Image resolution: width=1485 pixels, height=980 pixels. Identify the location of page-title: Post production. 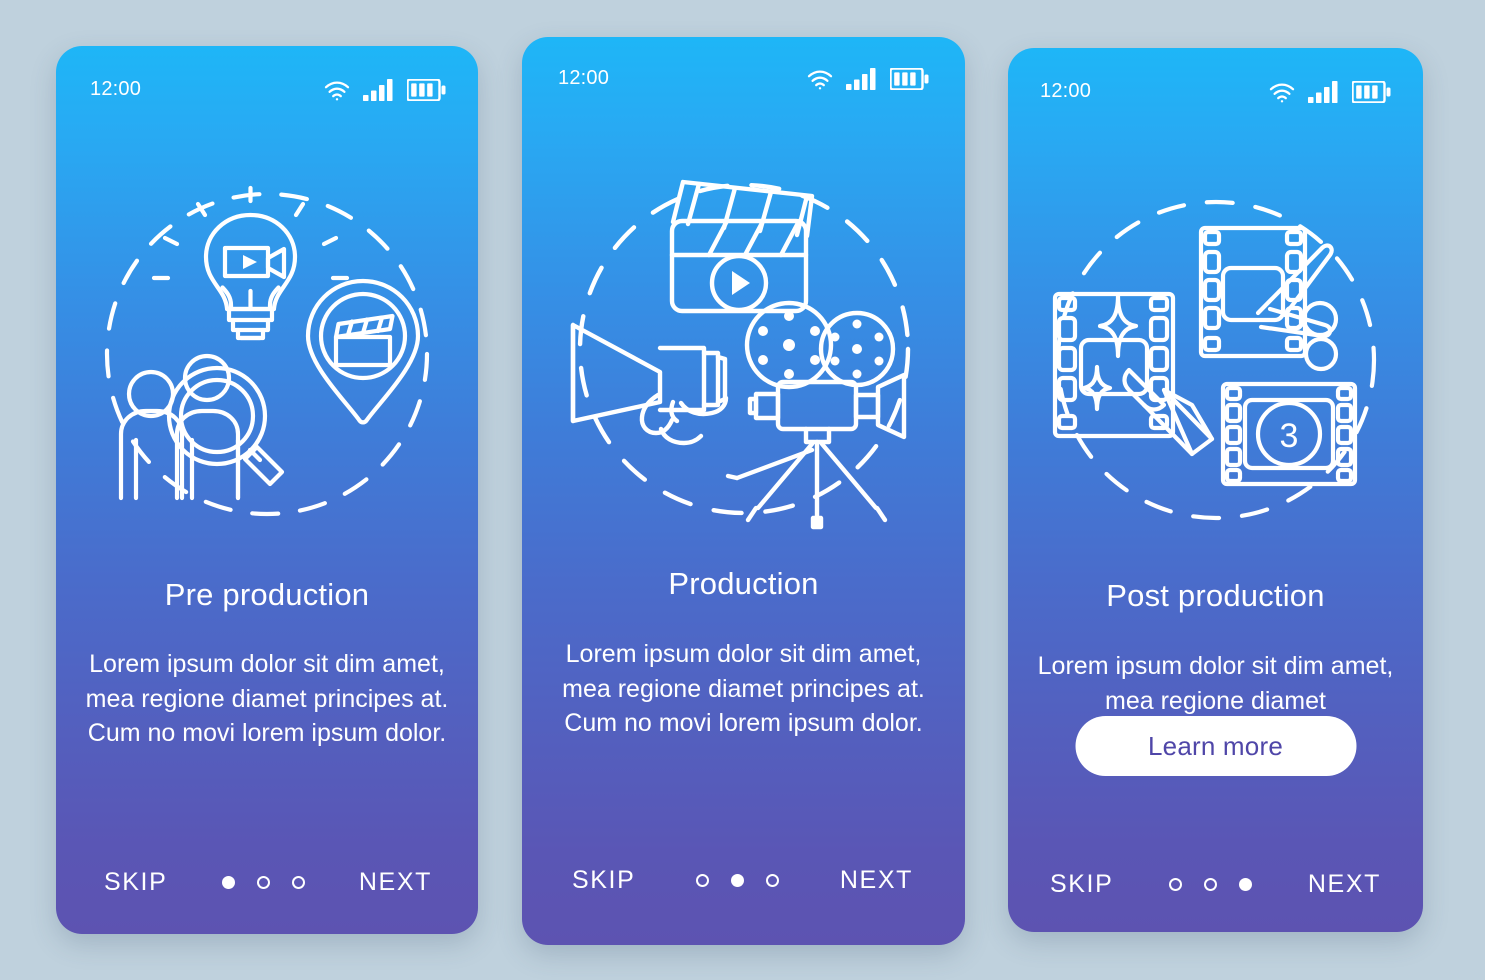
(1215, 595).